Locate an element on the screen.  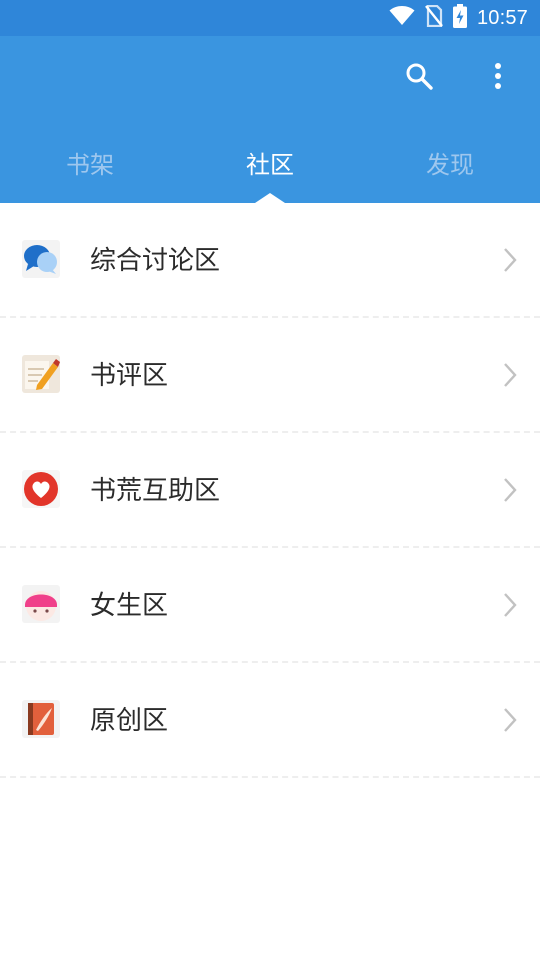
main-tabs: 书架 社区 发现 is located at coordinates (270, 164).